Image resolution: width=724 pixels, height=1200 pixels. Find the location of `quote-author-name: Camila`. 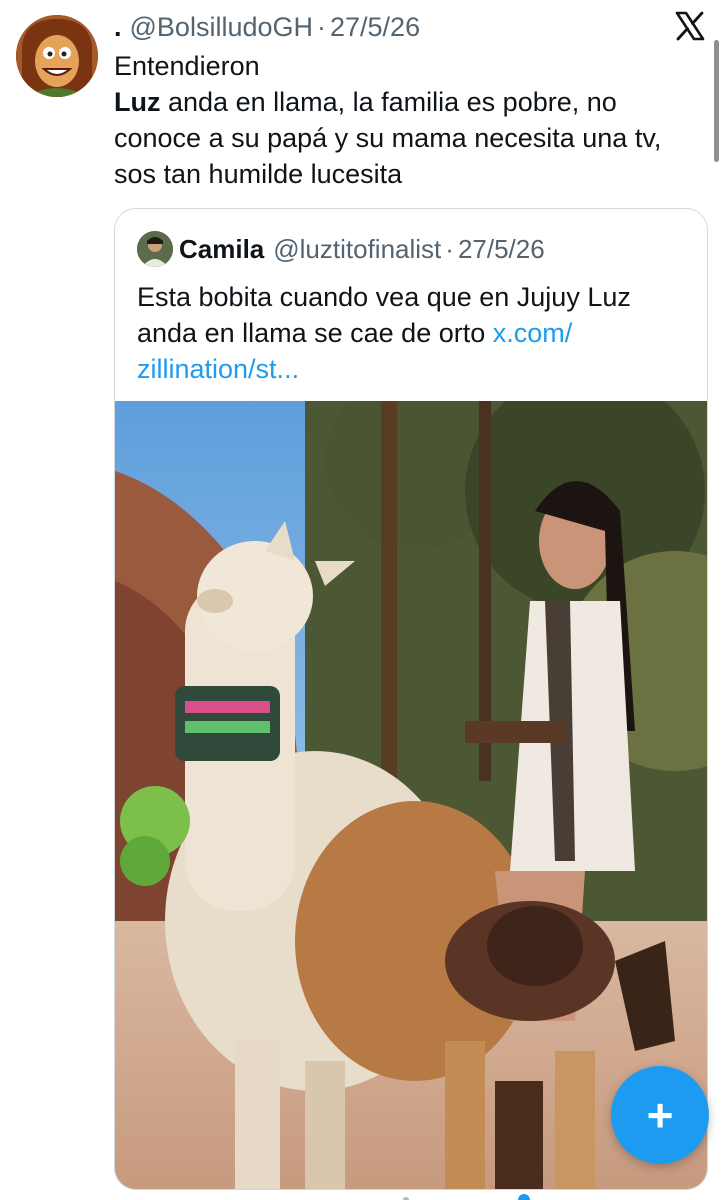

quote-author-name: Camila is located at coordinates (221, 249).